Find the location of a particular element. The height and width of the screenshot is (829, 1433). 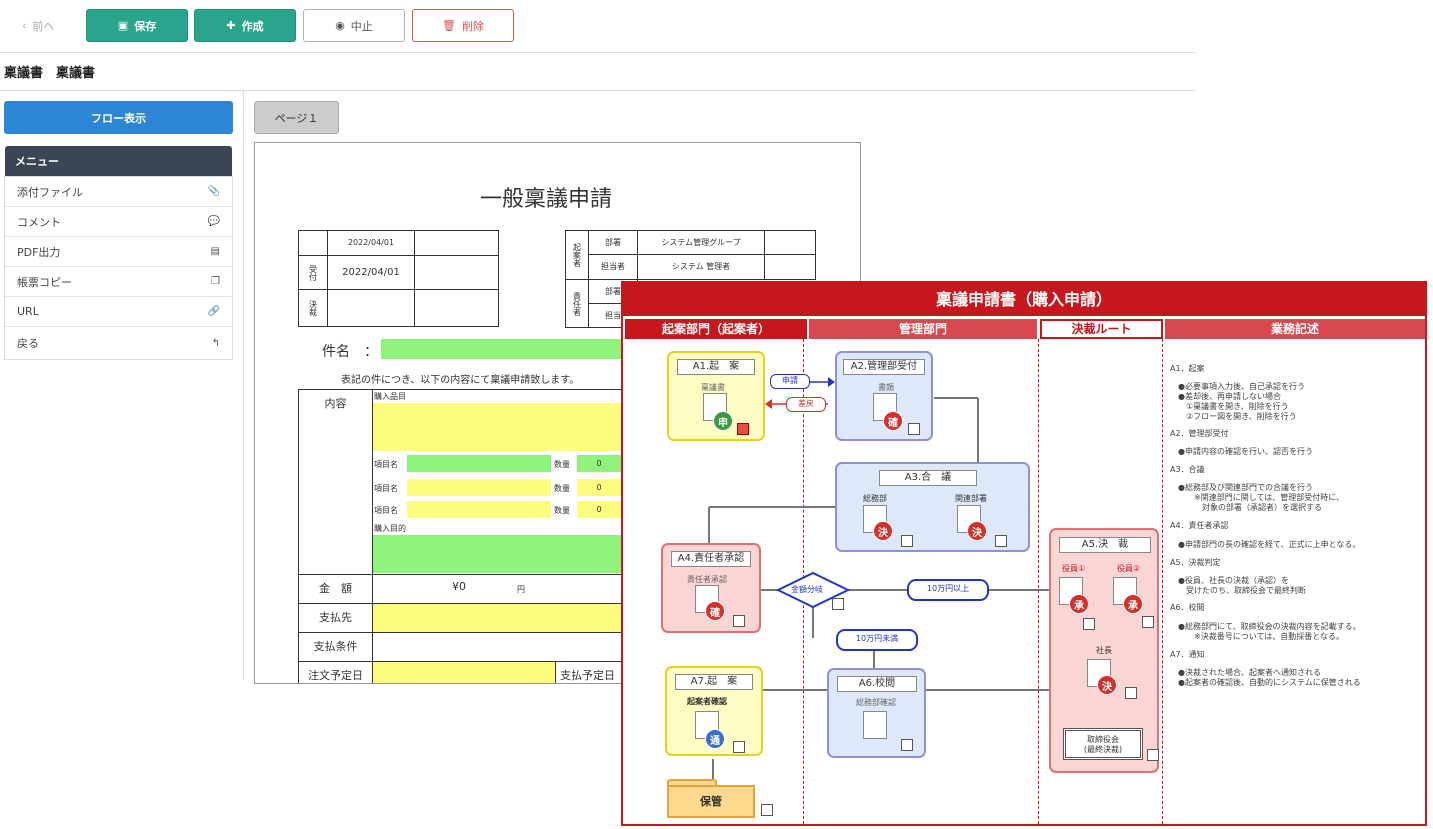

save-button: ▣ 保存 is located at coordinates (137, 25).